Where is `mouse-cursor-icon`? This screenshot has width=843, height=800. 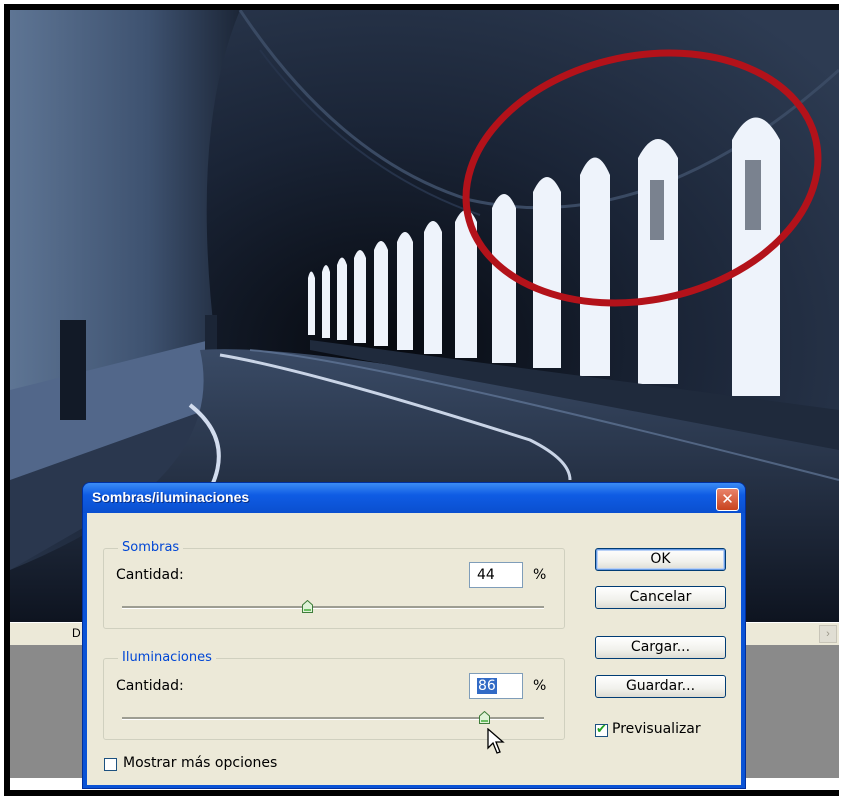
mouse-cursor-icon is located at coordinates (496, 741).